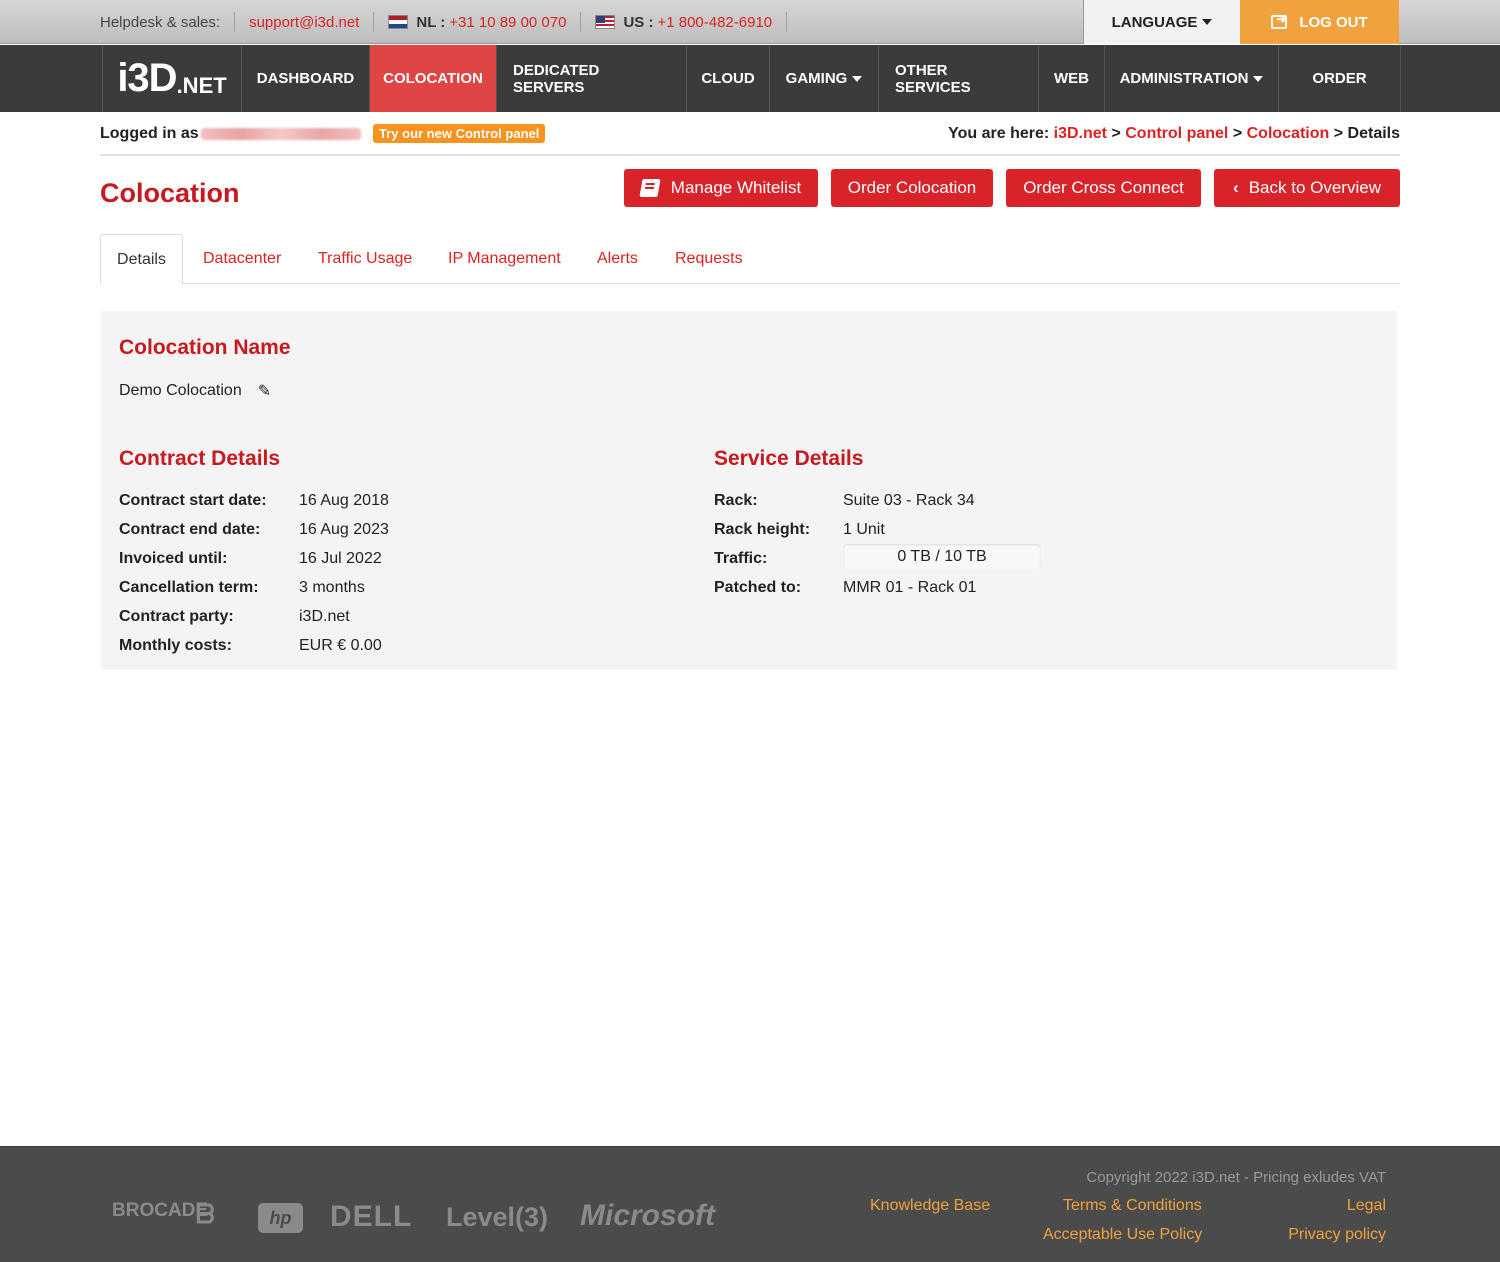 This screenshot has width=1500, height=1262. What do you see at coordinates (638, 22) in the screenshot?
I see `us-label: US :` at bounding box center [638, 22].